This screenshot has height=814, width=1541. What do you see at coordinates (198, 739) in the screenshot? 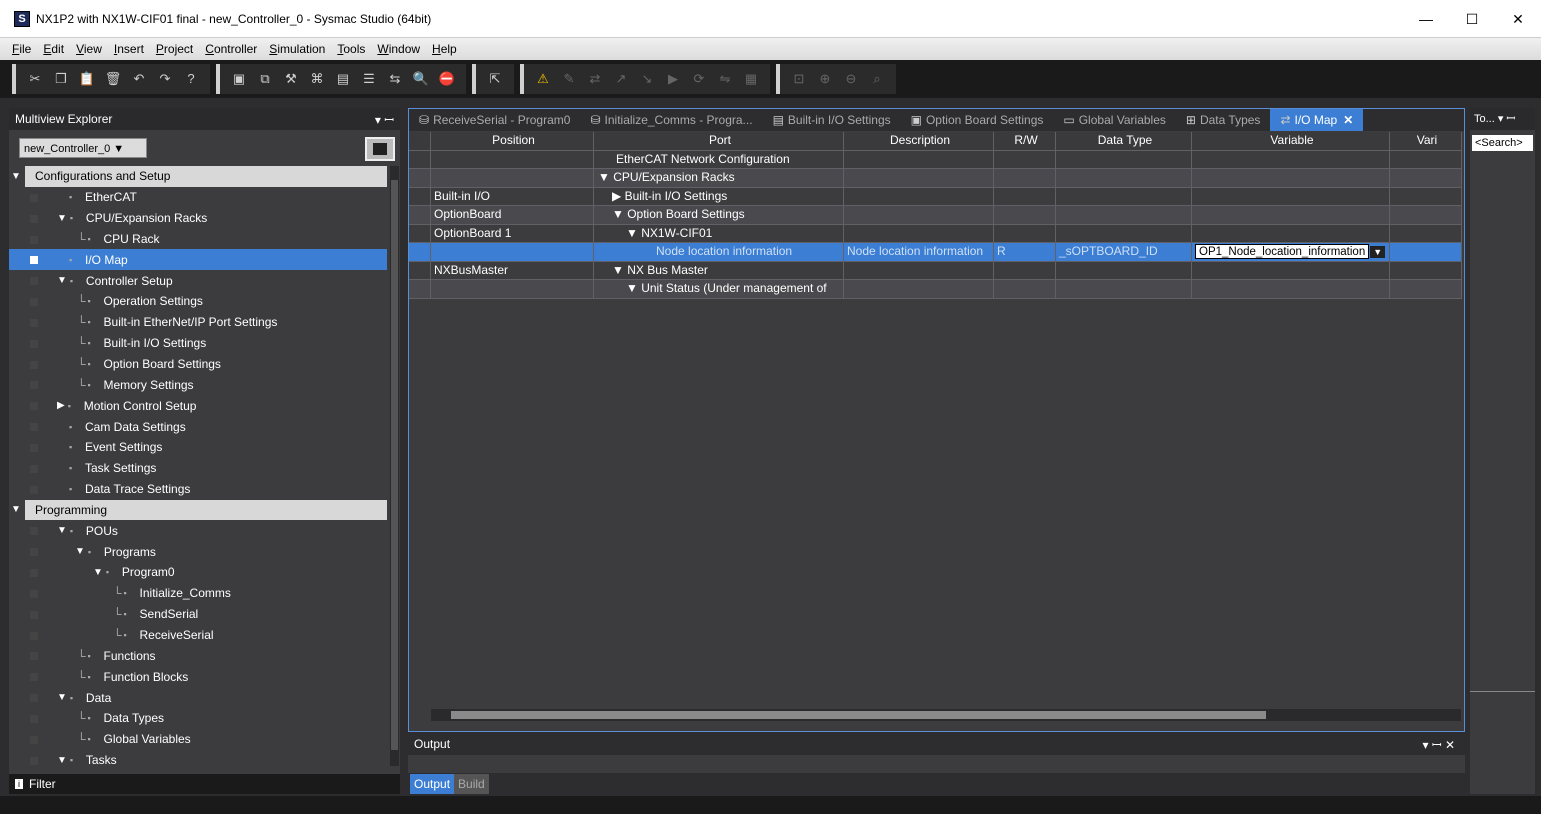
I see `tree-item: └ ▪ Global Variables` at bounding box center [198, 739].